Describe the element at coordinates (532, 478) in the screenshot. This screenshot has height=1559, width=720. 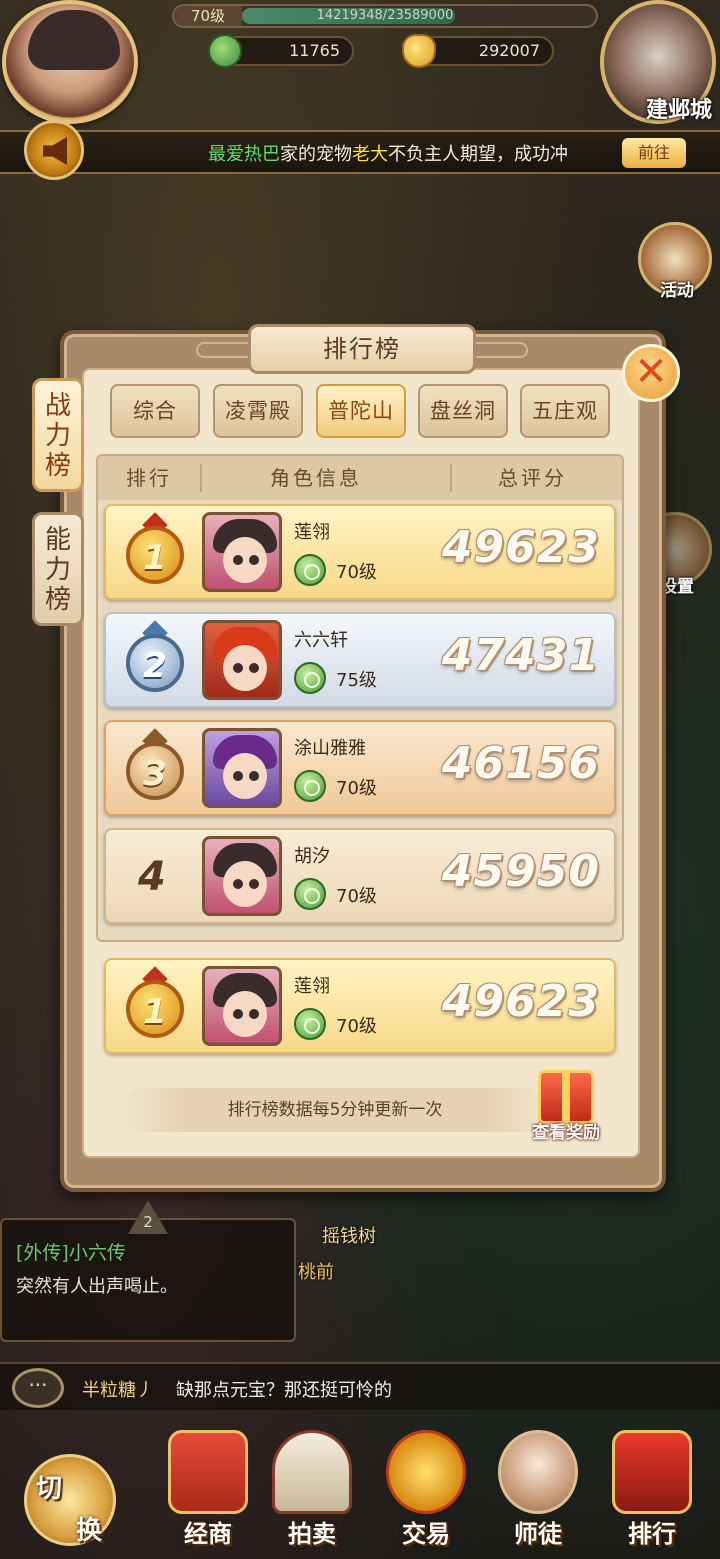
I see `header-score: 总评分` at that location.